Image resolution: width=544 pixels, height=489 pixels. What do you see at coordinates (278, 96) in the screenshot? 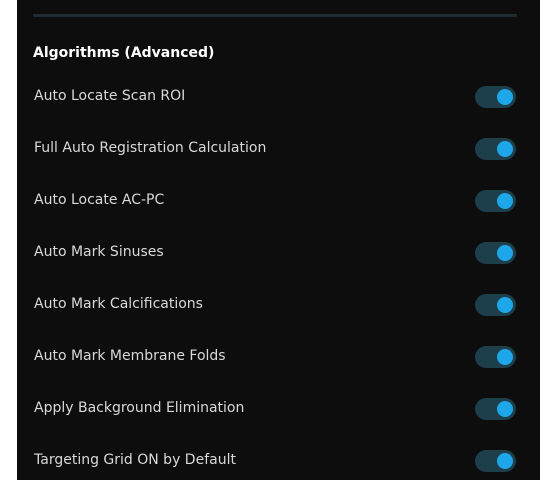
I see `setting-row-auto-locate-scan-roi: Auto Locate Scan ROI` at bounding box center [278, 96].